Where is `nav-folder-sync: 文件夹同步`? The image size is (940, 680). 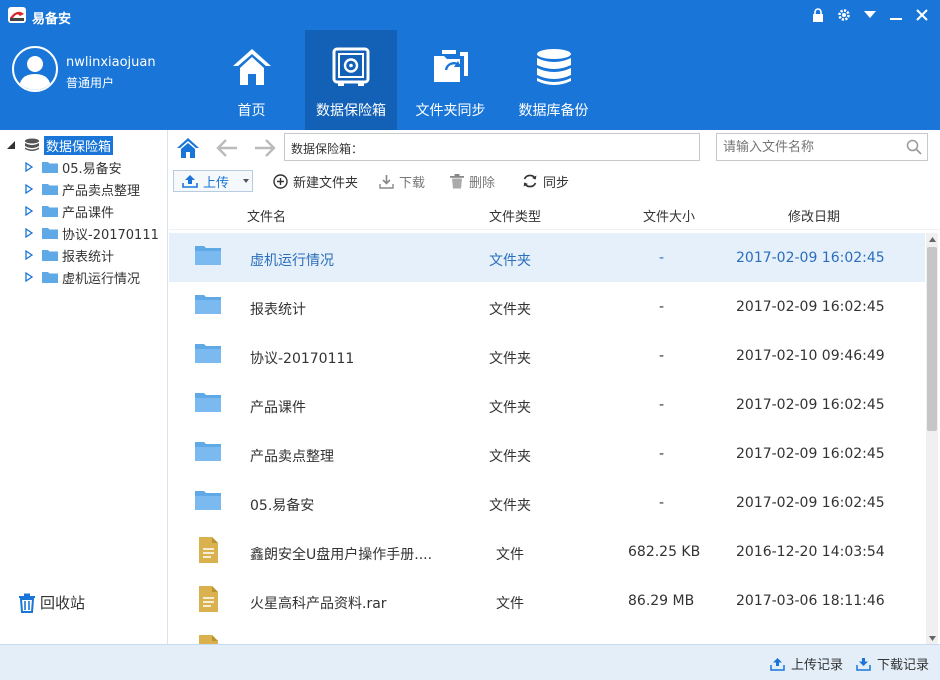 nav-folder-sync: 文件夹同步 is located at coordinates (450, 80).